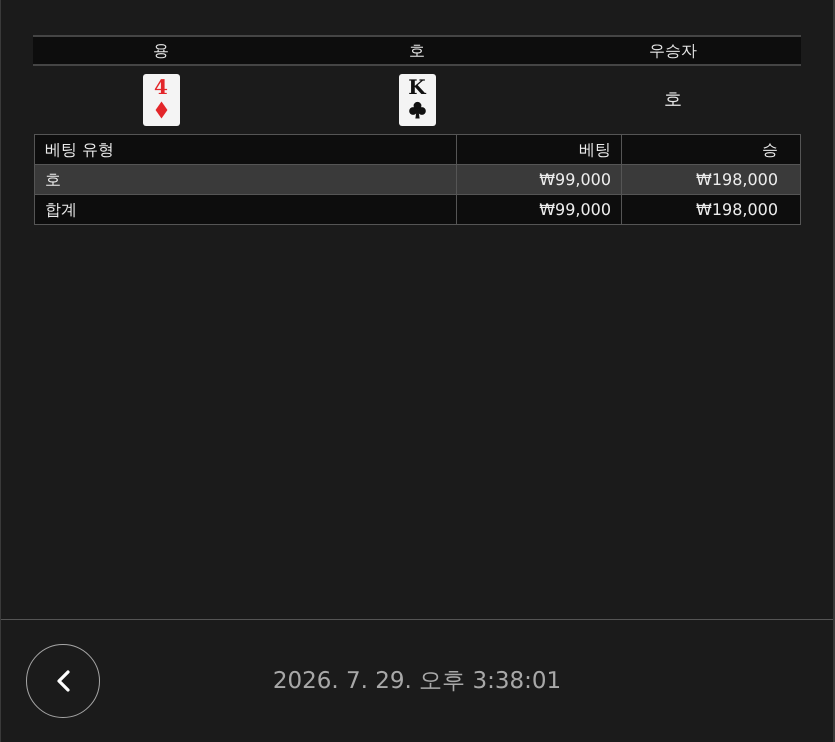 This screenshot has width=835, height=742. Describe the element at coordinates (711, 209) in the screenshot. I see `table-cell: ₩198,000` at that location.